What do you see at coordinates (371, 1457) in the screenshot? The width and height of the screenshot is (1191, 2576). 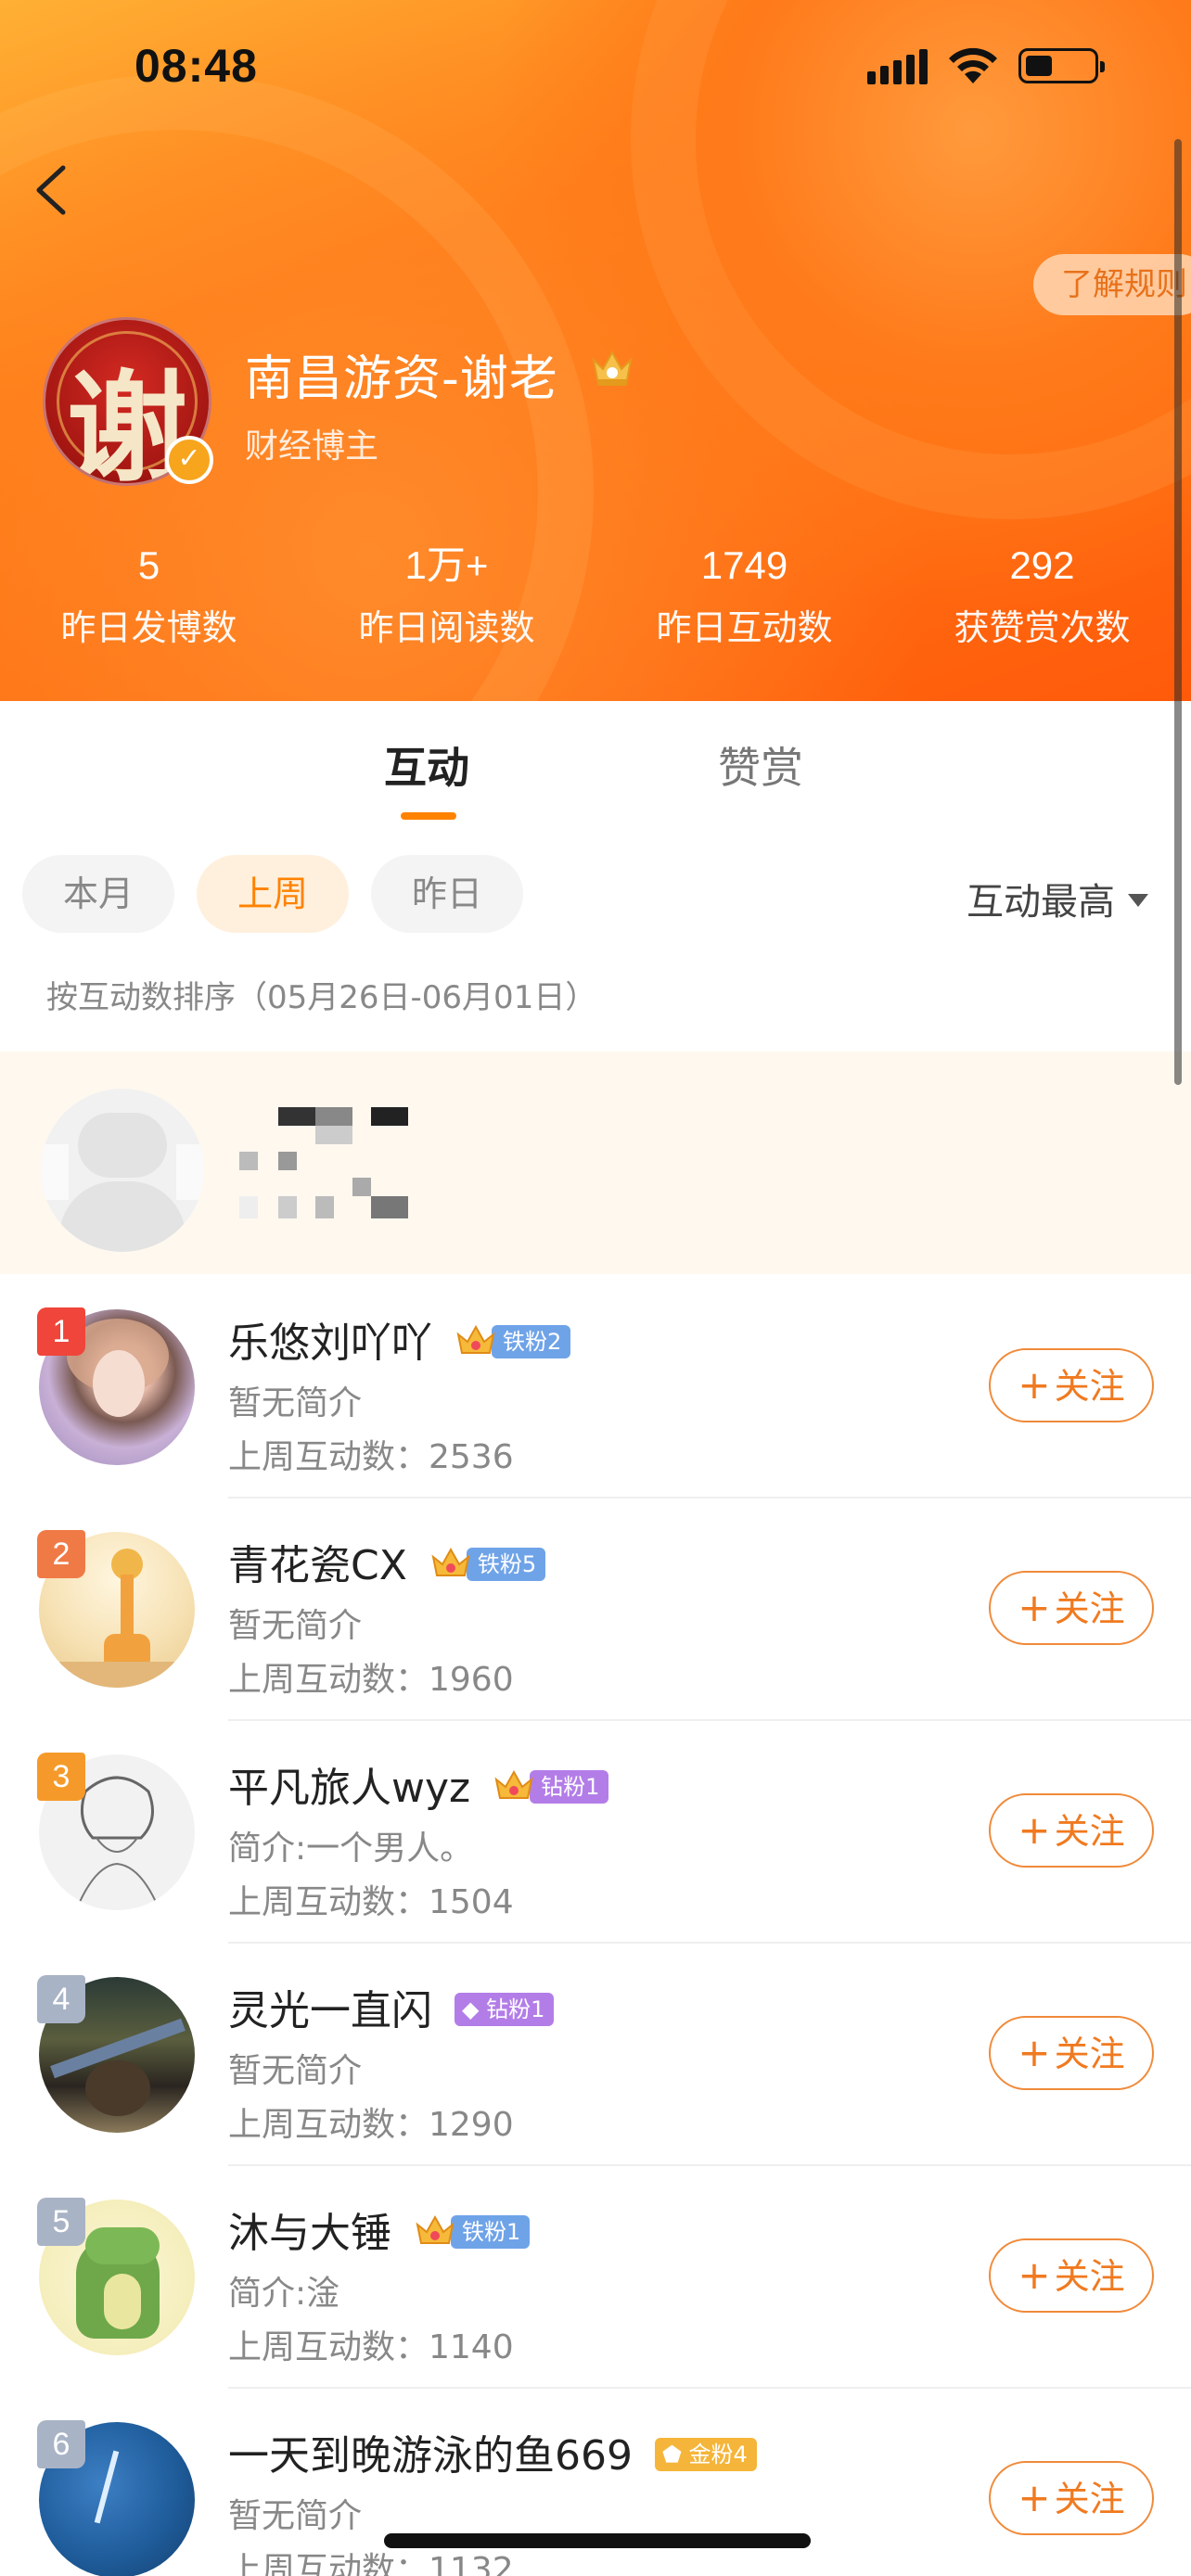 I see `interaction-count: 上周互动数：2536` at bounding box center [371, 1457].